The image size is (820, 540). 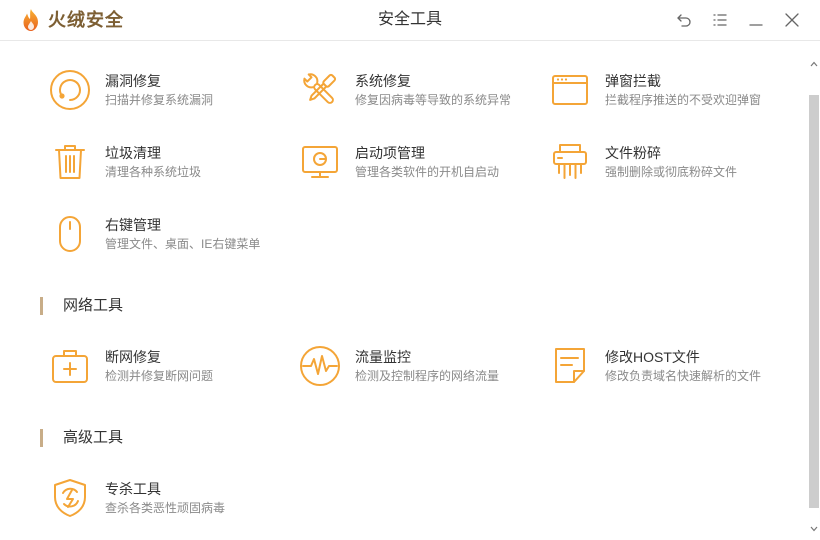 What do you see at coordinates (570, 90) in the screenshot?
I see `popup-block-icon` at bounding box center [570, 90].